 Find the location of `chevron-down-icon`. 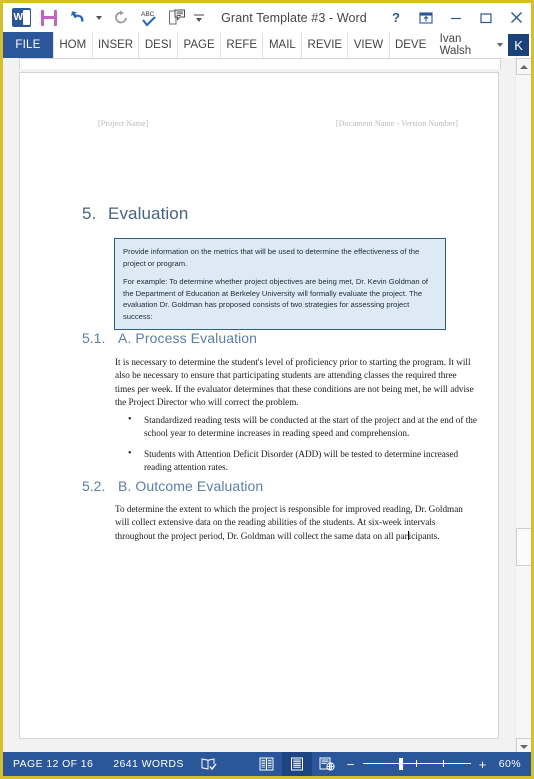

chevron-down-icon is located at coordinates (500, 45).